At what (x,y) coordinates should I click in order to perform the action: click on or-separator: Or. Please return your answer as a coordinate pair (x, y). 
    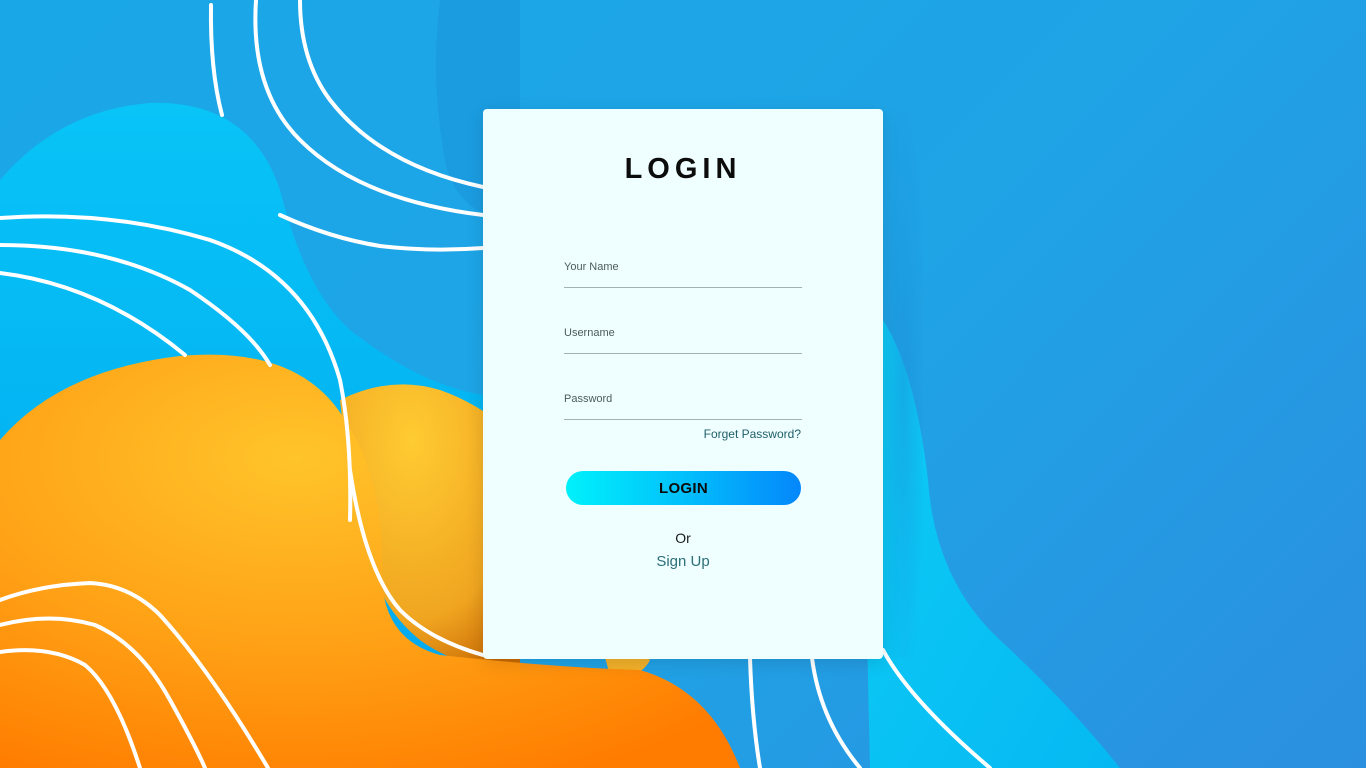
    Looking at the image, I should click on (683, 538).